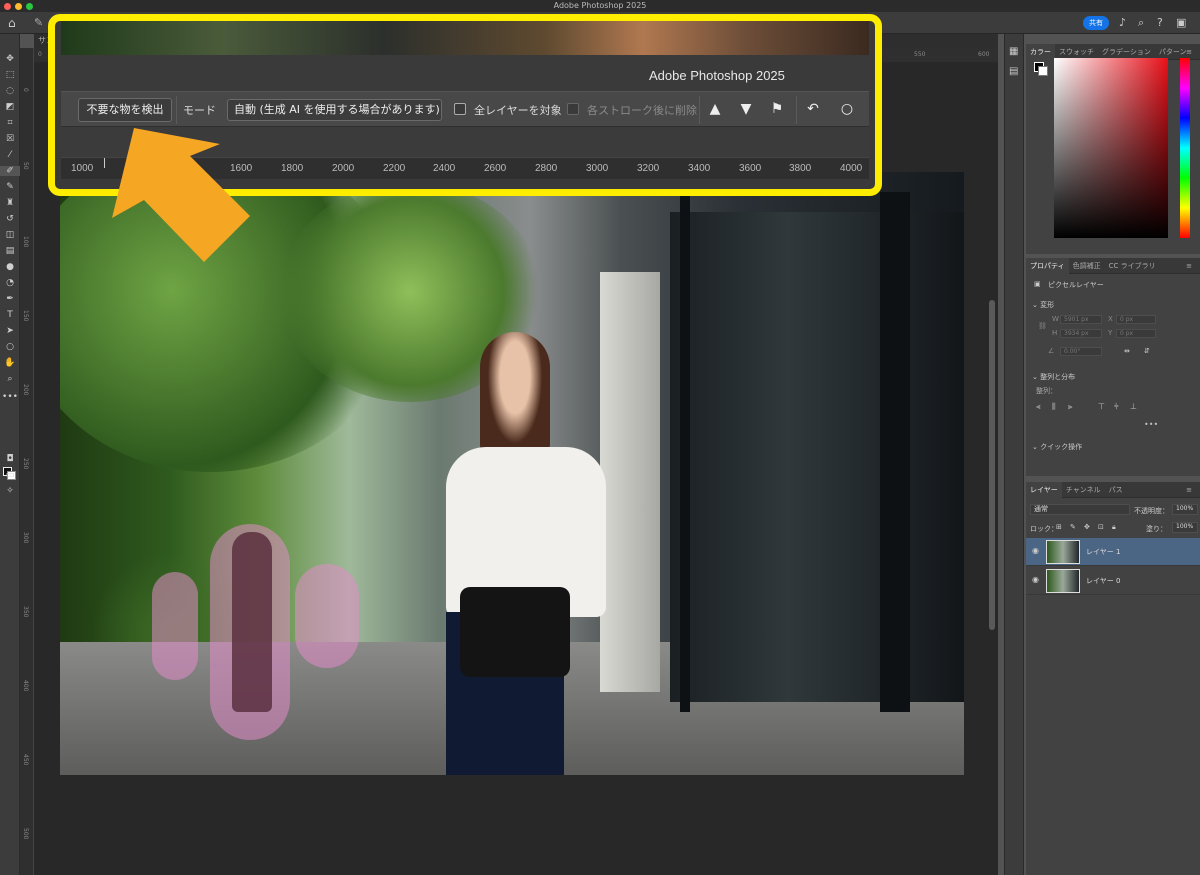 Image resolution: width=1200 pixels, height=875 pixels. What do you see at coordinates (746, 109) in the screenshot?
I see `thumbs-down-icon: ▼` at bounding box center [746, 109].